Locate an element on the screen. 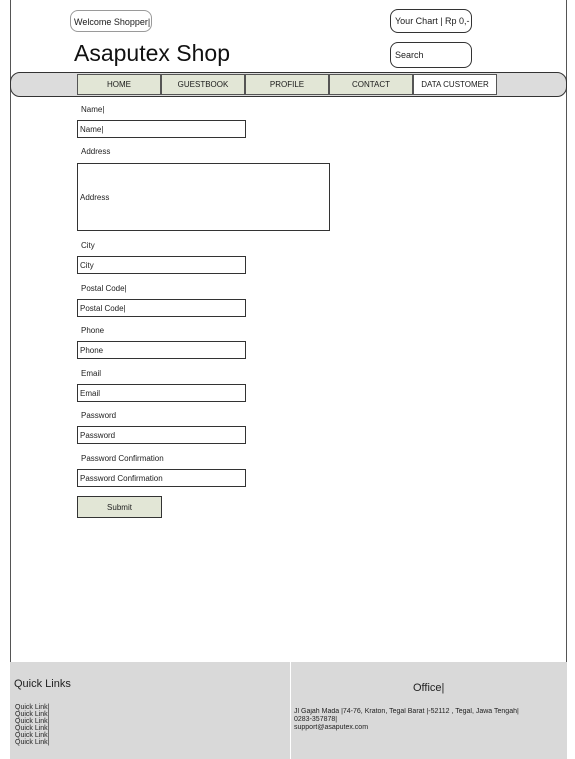 This screenshot has height=759, width=575. office-email: support@asaputex.com is located at coordinates (331, 727).